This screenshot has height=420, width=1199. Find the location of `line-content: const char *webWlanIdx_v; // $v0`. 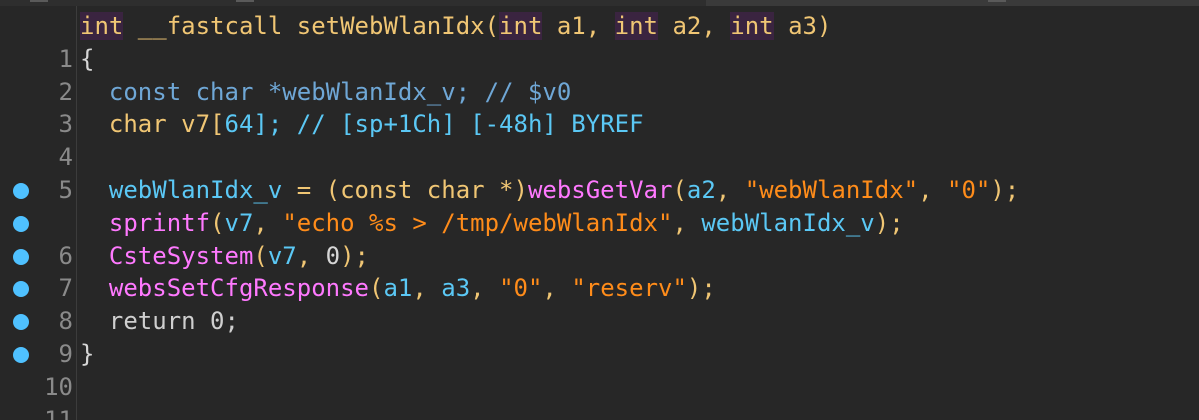

line-content: const char *webWlanIdx_v; // $v0 is located at coordinates (325, 92).